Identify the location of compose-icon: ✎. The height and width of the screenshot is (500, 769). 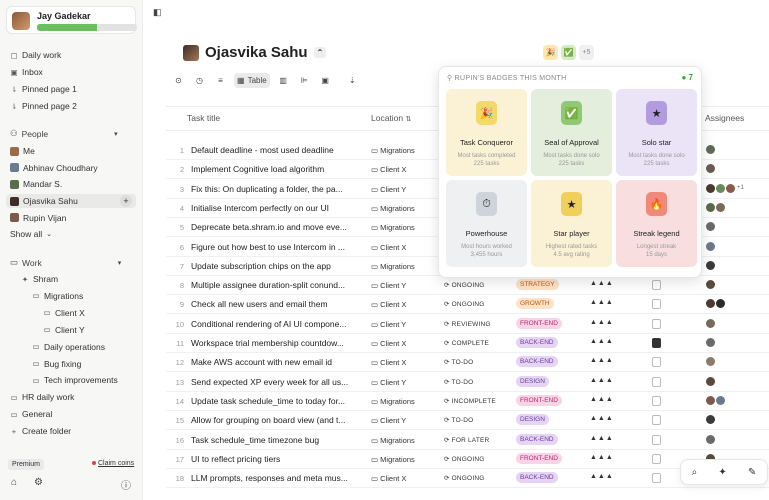
(752, 472).